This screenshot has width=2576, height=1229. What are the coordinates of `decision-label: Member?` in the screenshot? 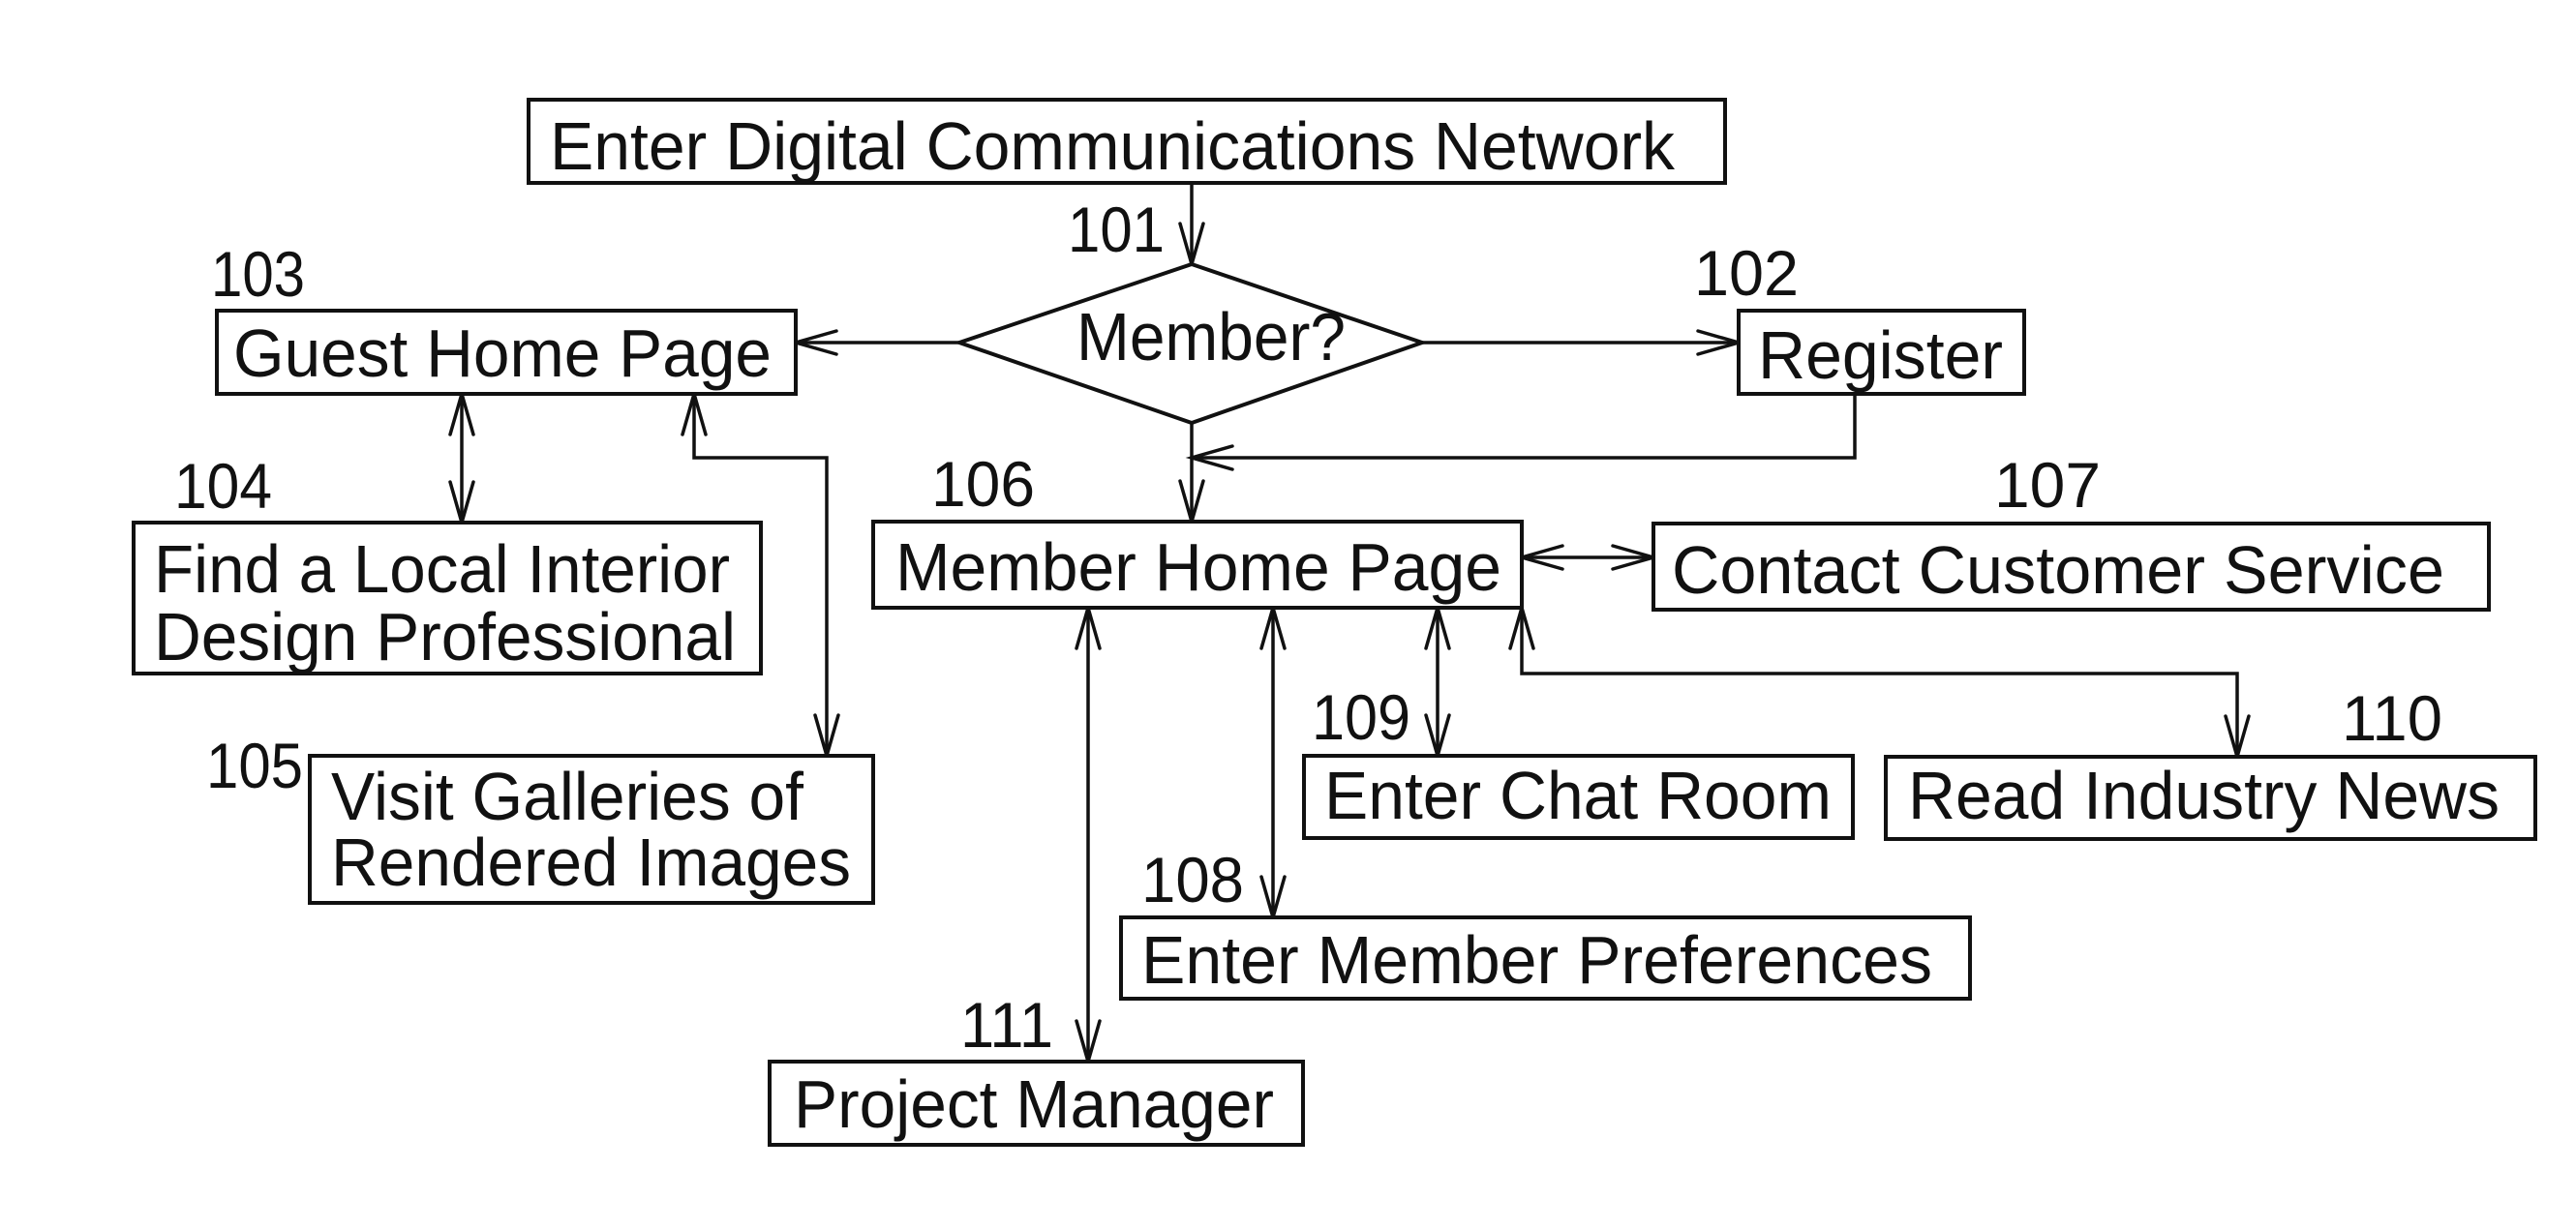 It's located at (1211, 337).